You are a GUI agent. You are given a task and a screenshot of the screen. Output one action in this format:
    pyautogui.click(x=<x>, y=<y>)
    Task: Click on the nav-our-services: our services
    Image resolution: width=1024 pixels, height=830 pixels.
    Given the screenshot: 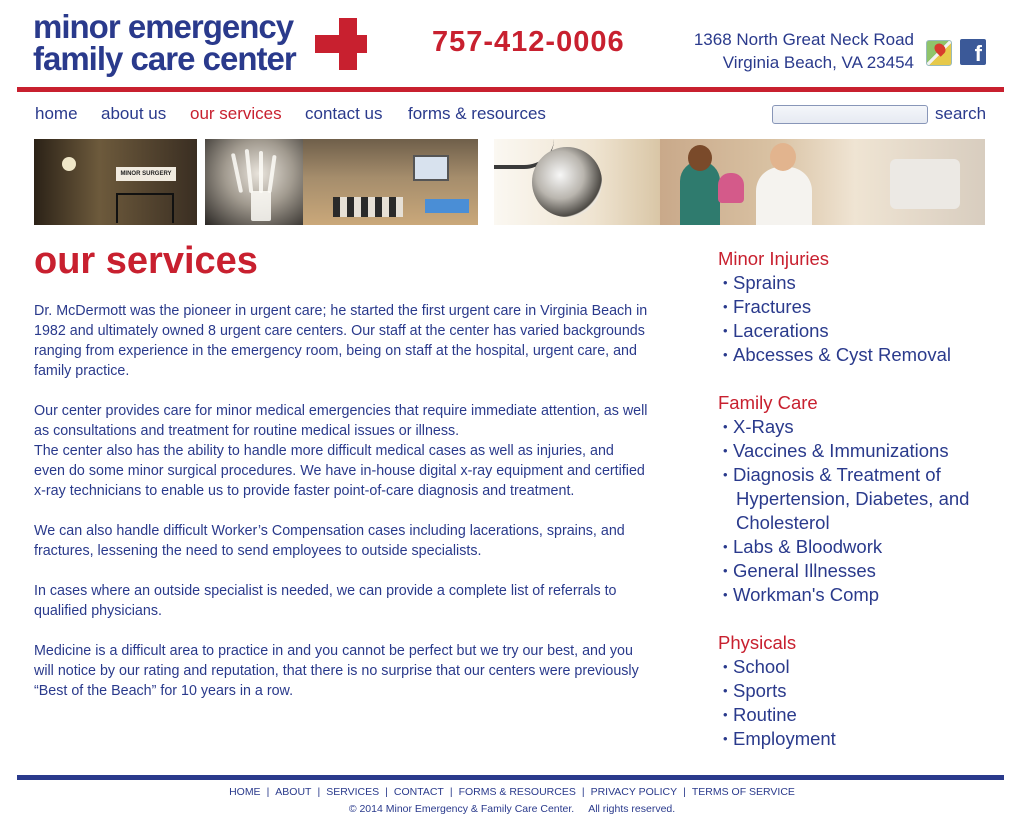 What is the action you would take?
    pyautogui.click(x=236, y=114)
    